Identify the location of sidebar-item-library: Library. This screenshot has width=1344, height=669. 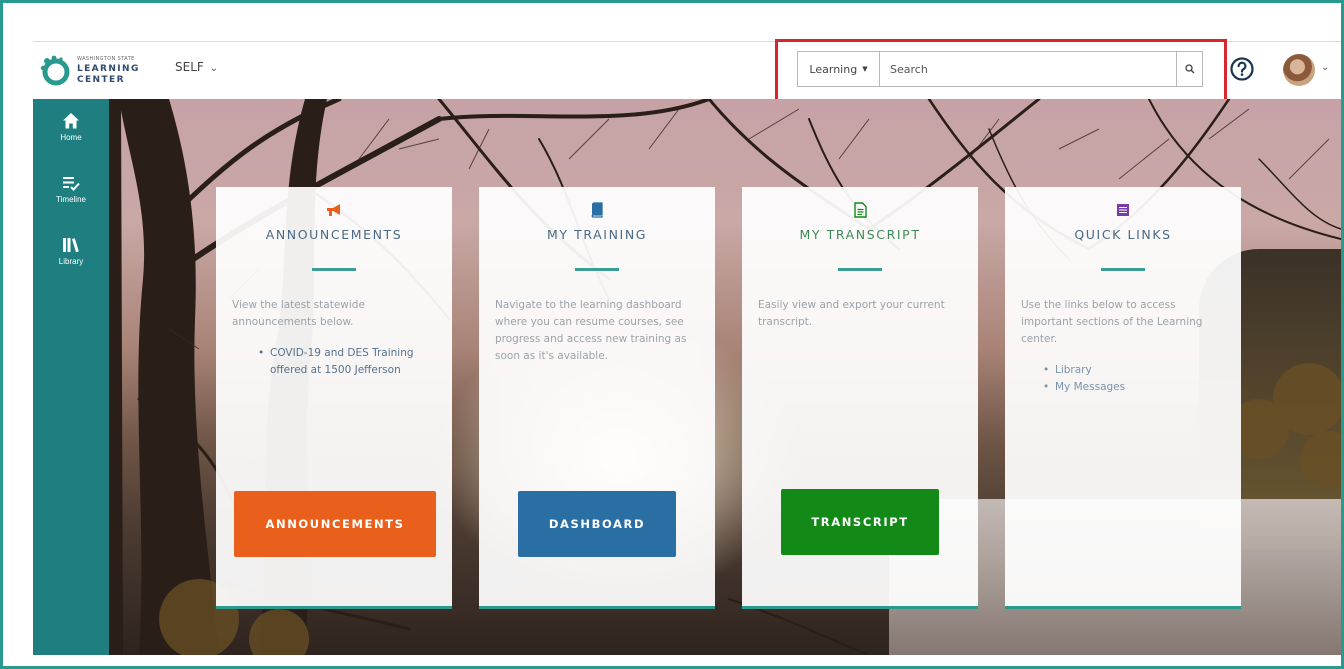
(71, 263).